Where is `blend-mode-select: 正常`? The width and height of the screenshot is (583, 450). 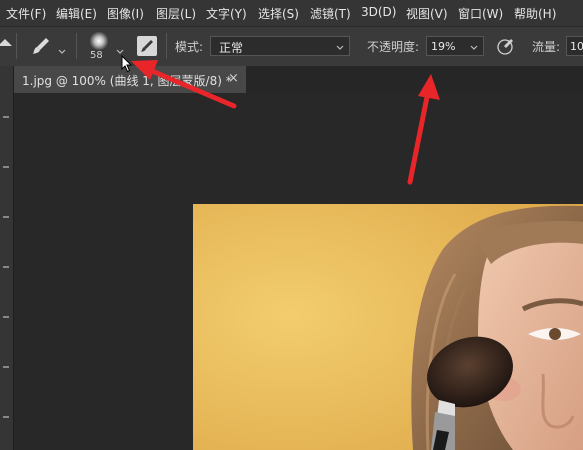
blend-mode-select: 正常 is located at coordinates (280, 46).